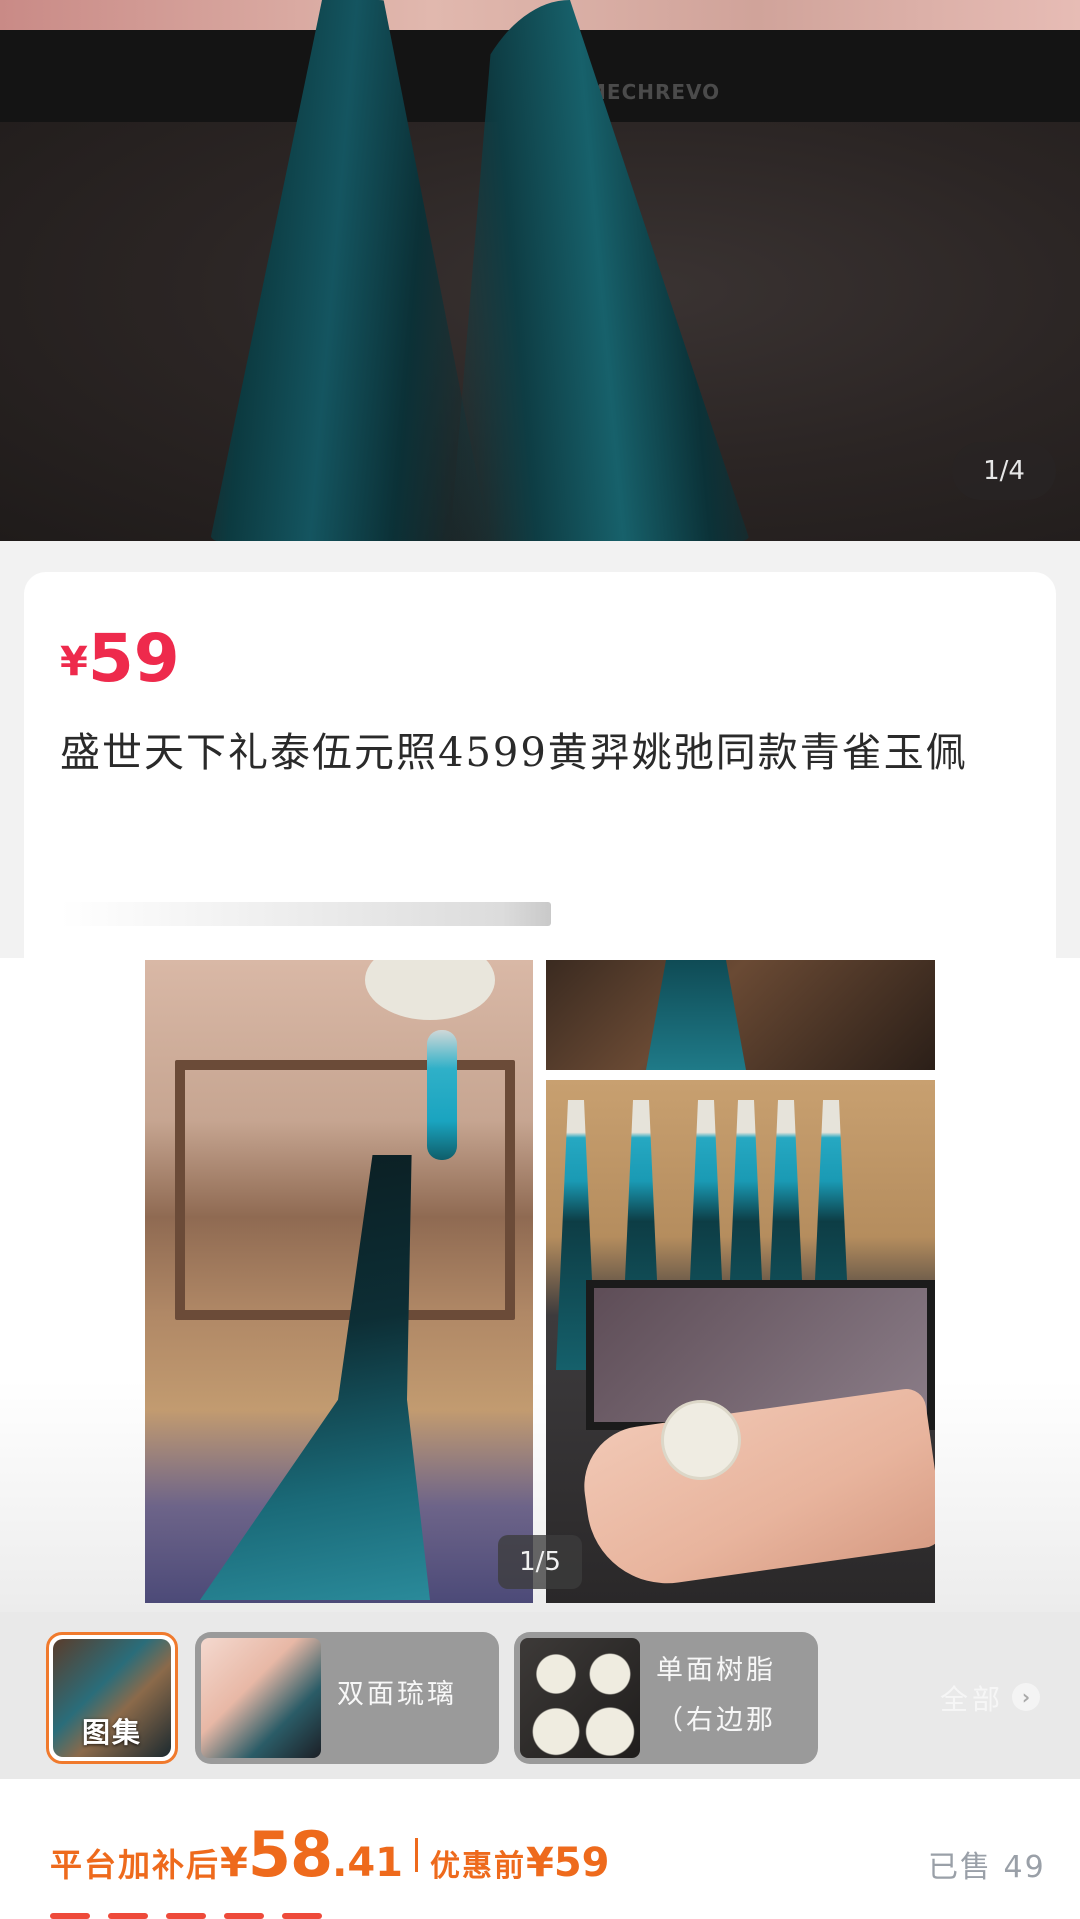 The width and height of the screenshot is (1080, 1919). What do you see at coordinates (442, 1095) in the screenshot?
I see `bead-string-image` at bounding box center [442, 1095].